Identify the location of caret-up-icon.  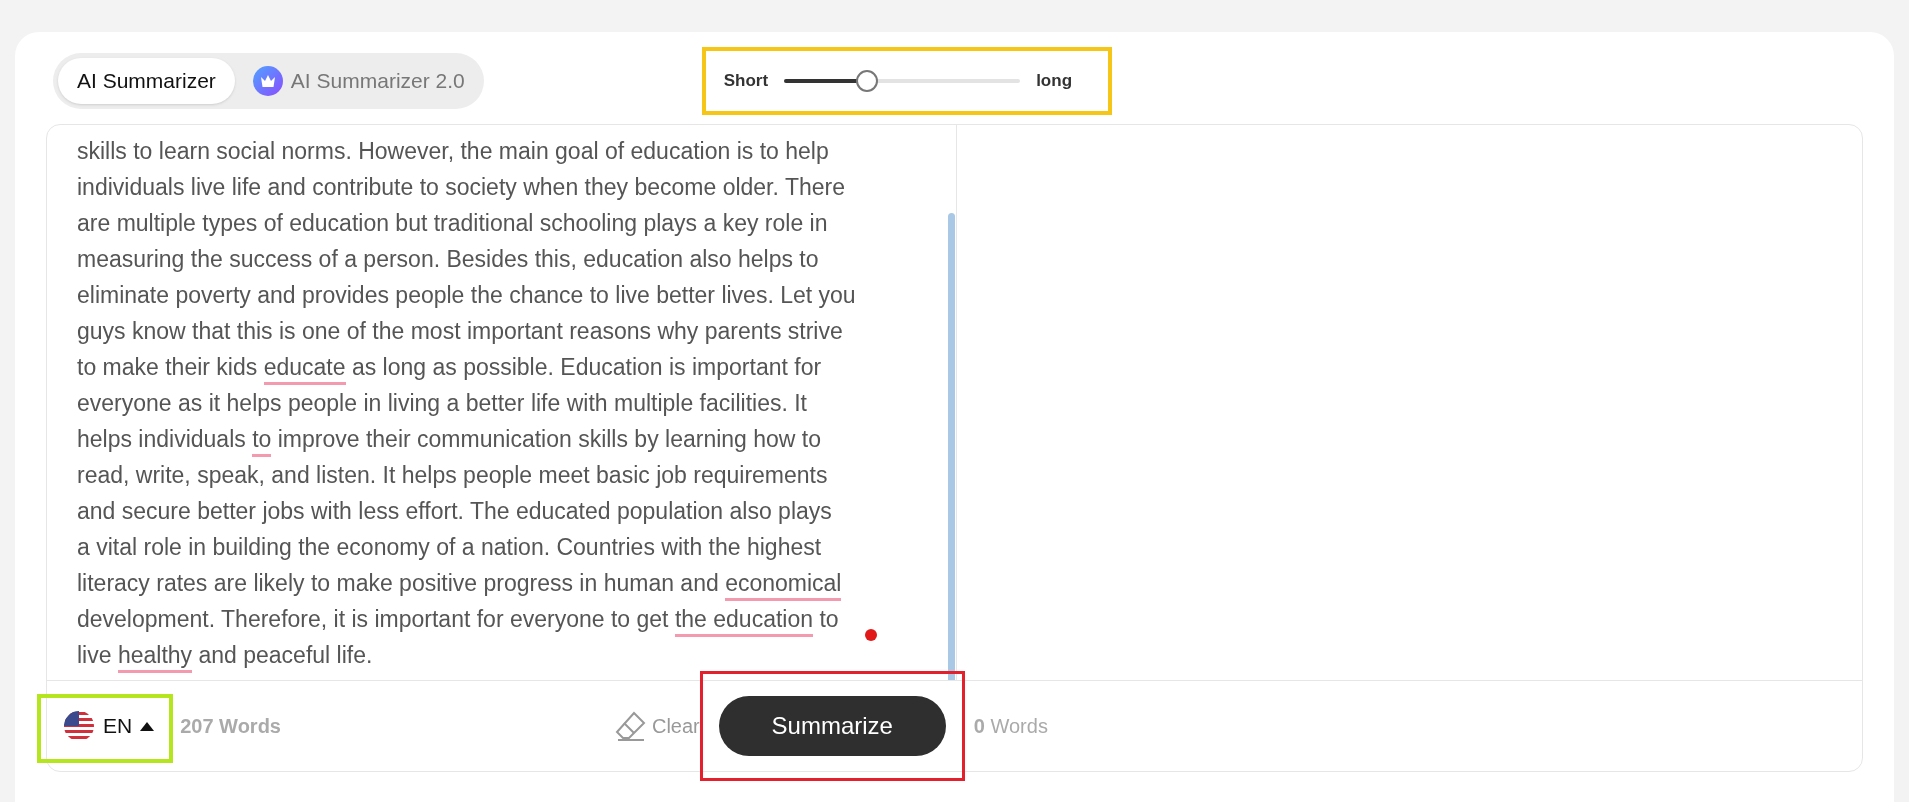
(147, 726).